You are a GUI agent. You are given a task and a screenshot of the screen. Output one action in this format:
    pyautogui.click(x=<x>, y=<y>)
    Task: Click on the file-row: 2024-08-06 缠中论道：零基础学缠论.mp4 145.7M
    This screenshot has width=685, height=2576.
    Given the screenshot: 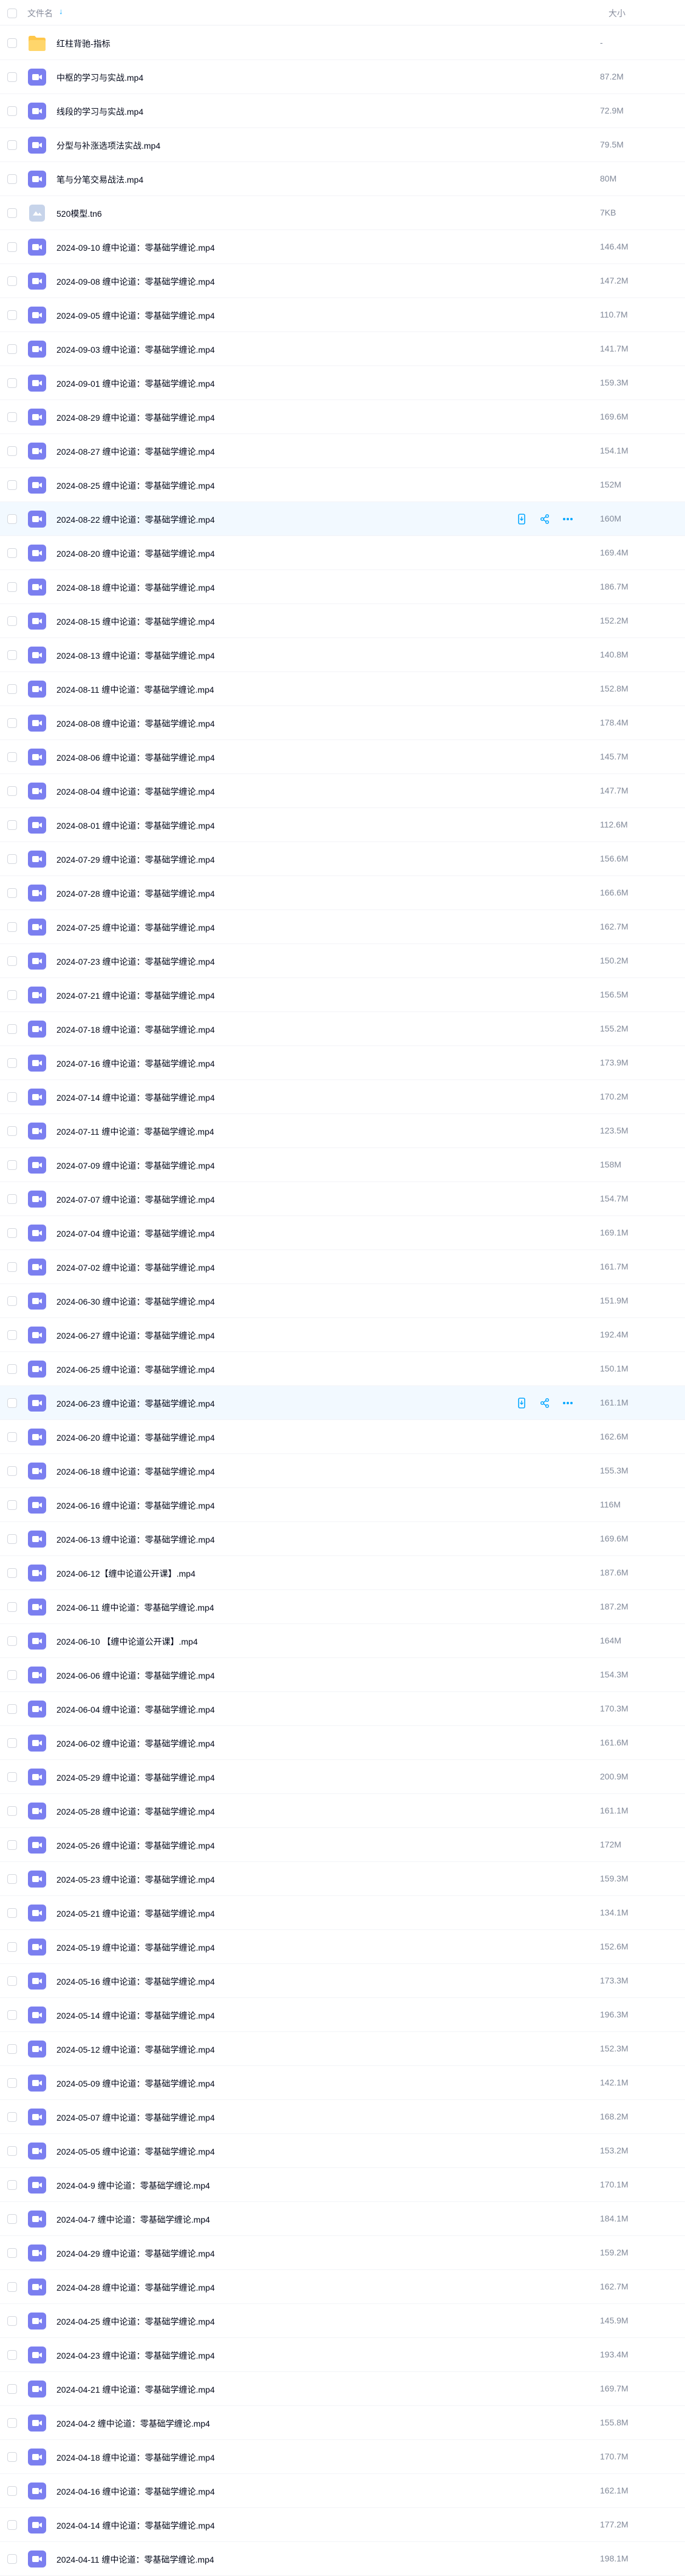 What is the action you would take?
    pyautogui.click(x=342, y=757)
    